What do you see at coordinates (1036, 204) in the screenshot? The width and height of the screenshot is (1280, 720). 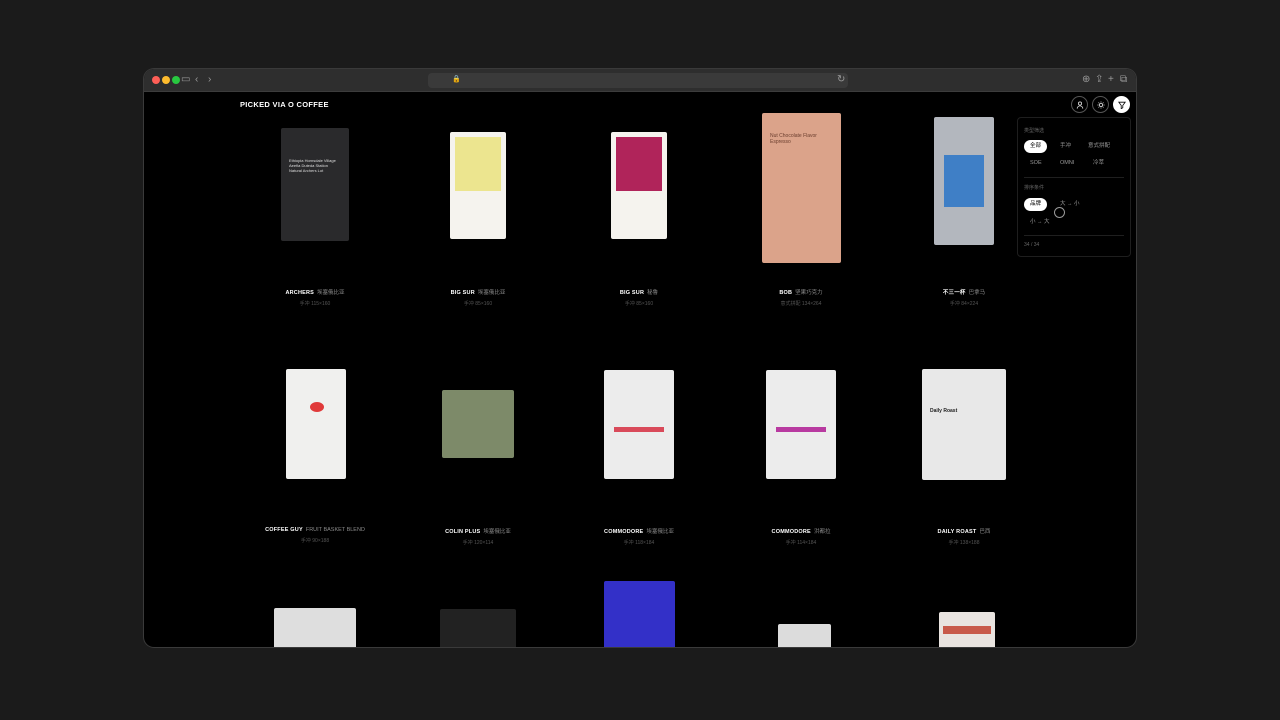 I see `sort-option-brand: 品牌` at bounding box center [1036, 204].